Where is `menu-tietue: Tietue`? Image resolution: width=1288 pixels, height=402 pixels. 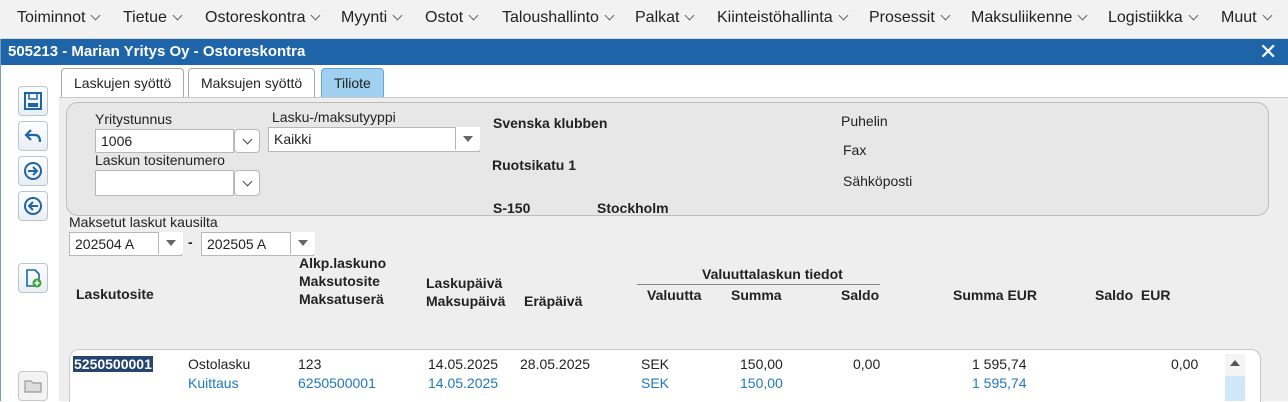
menu-tietue: Tietue is located at coordinates (153, 18).